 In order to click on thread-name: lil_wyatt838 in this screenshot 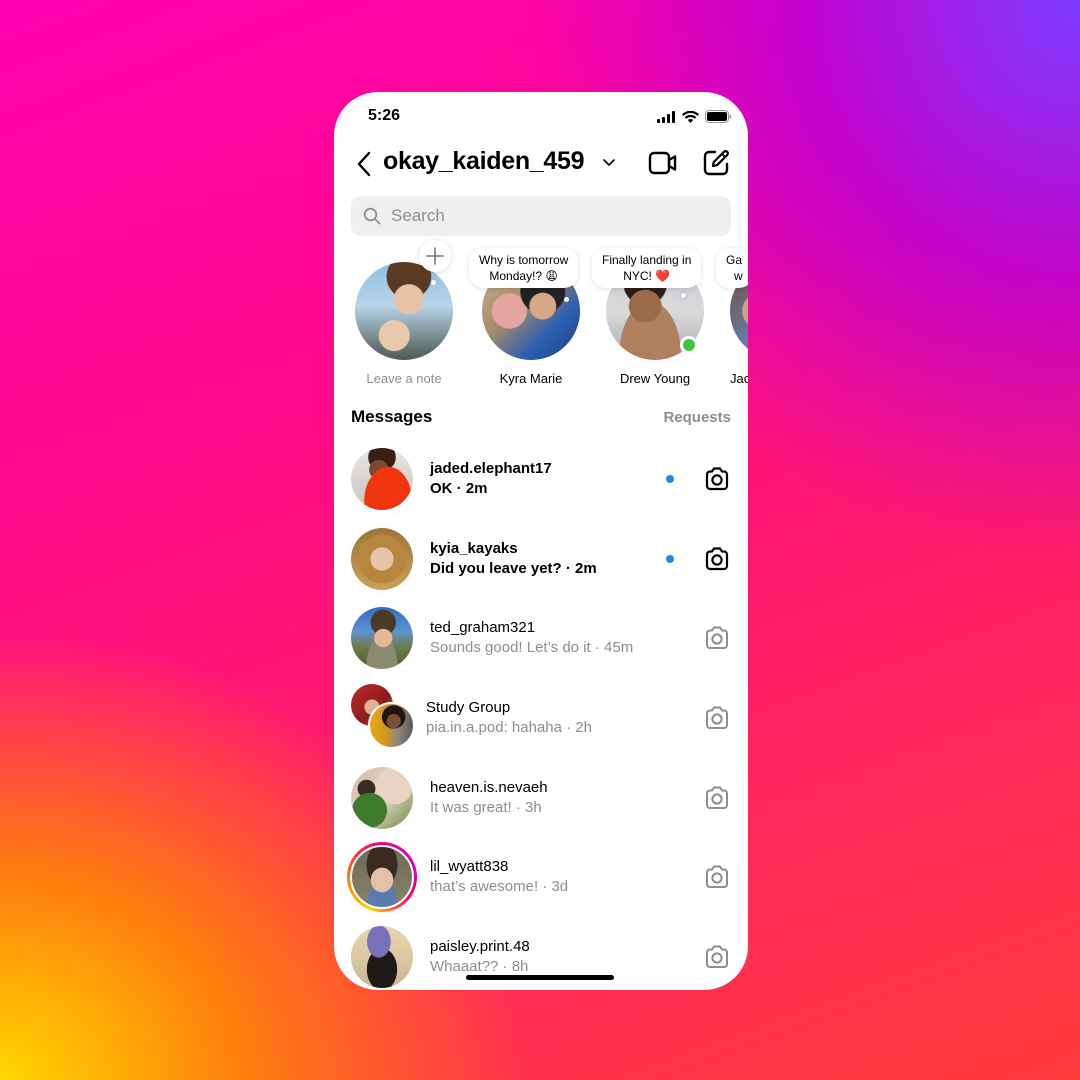, I will do `click(469, 867)`.